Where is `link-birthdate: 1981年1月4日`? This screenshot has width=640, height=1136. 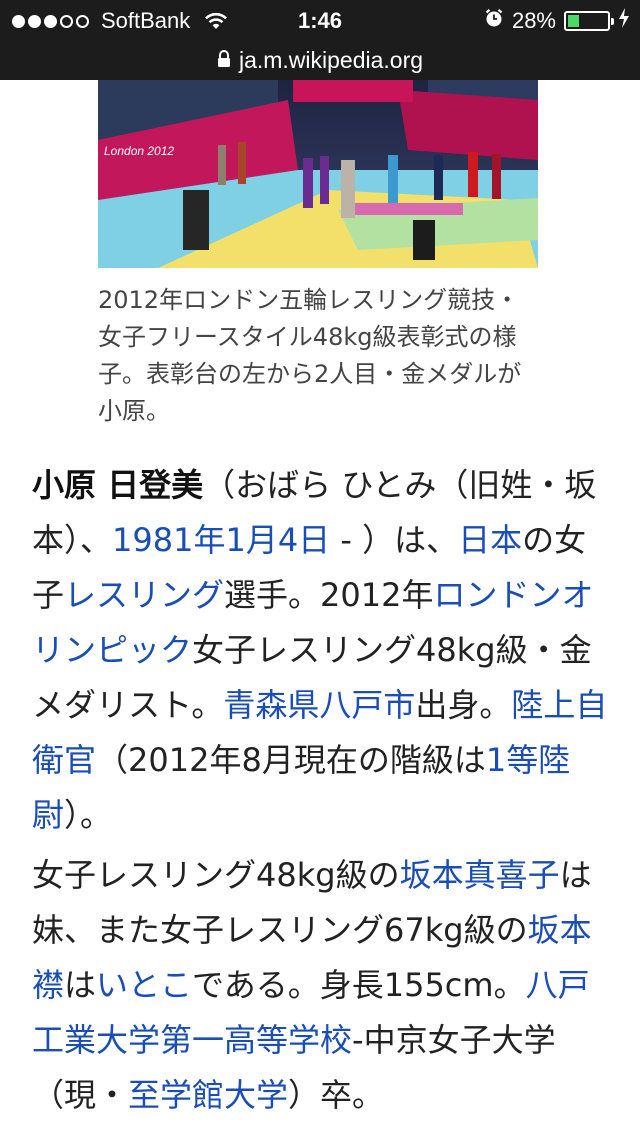 link-birthdate: 1981年1月4日 is located at coordinates (221, 540).